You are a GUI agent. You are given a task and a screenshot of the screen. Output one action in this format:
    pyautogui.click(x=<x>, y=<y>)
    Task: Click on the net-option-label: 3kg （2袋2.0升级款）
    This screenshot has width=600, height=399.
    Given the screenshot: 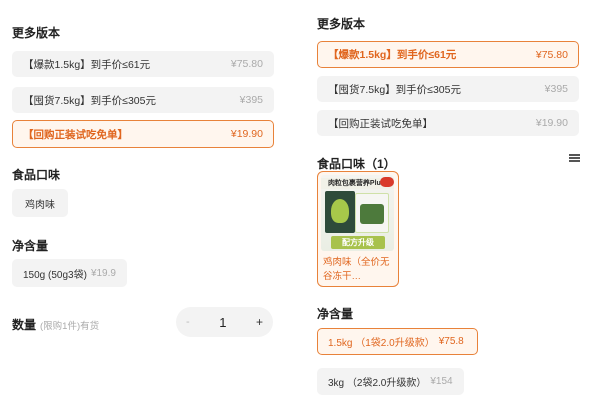 What is the action you would take?
    pyautogui.click(x=377, y=383)
    